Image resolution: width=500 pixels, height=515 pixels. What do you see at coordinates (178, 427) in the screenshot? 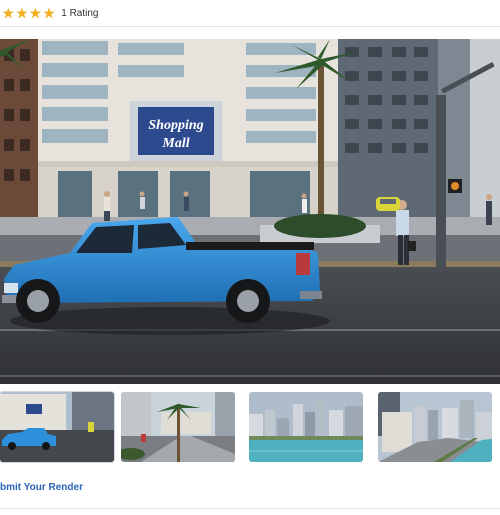
I see `thumbnail-street-palms` at bounding box center [178, 427].